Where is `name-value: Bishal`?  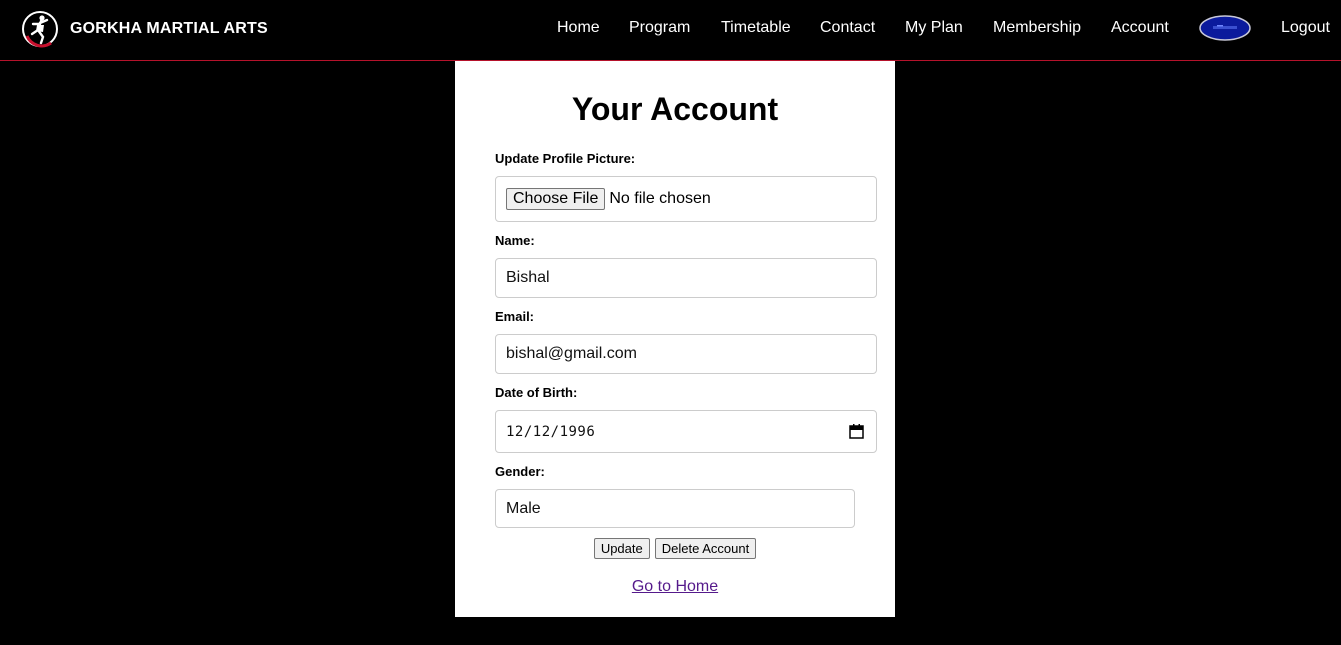 name-value: Bishal is located at coordinates (528, 277).